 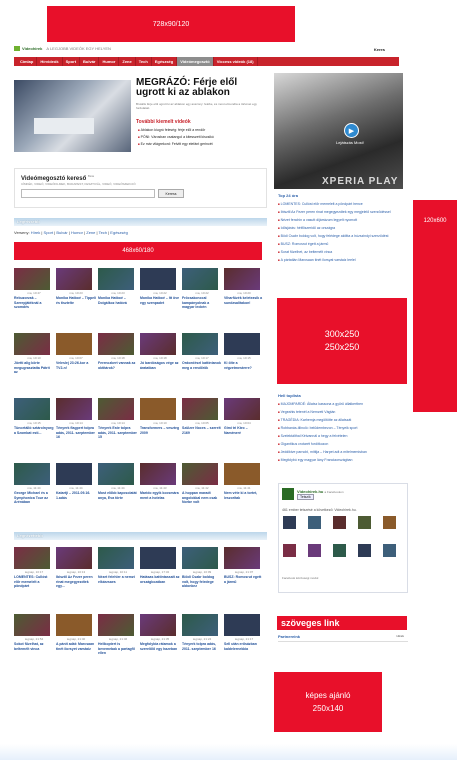 What do you see at coordinates (344, 244) in the screenshot?
I see `top24-item: BUSZ: Romcsrut égett a jármű` at bounding box center [344, 244].